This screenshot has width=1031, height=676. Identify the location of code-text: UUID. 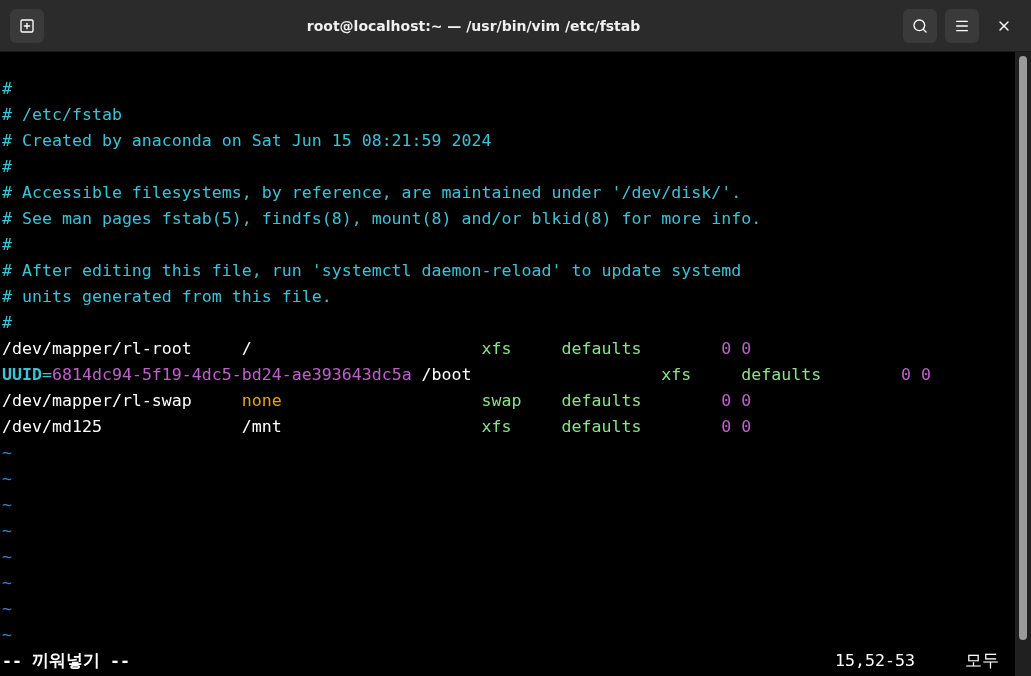
(22, 374).